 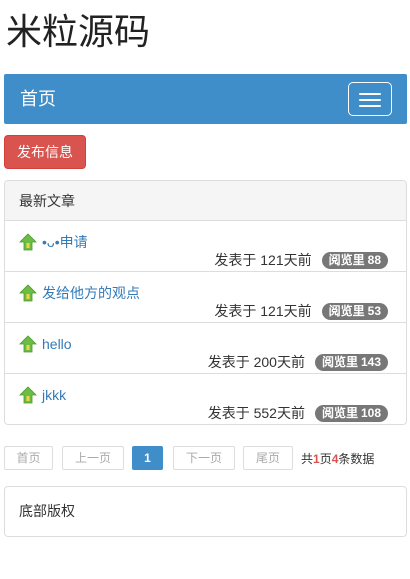 I want to click on article-title-link: hello, so click(x=57, y=344).